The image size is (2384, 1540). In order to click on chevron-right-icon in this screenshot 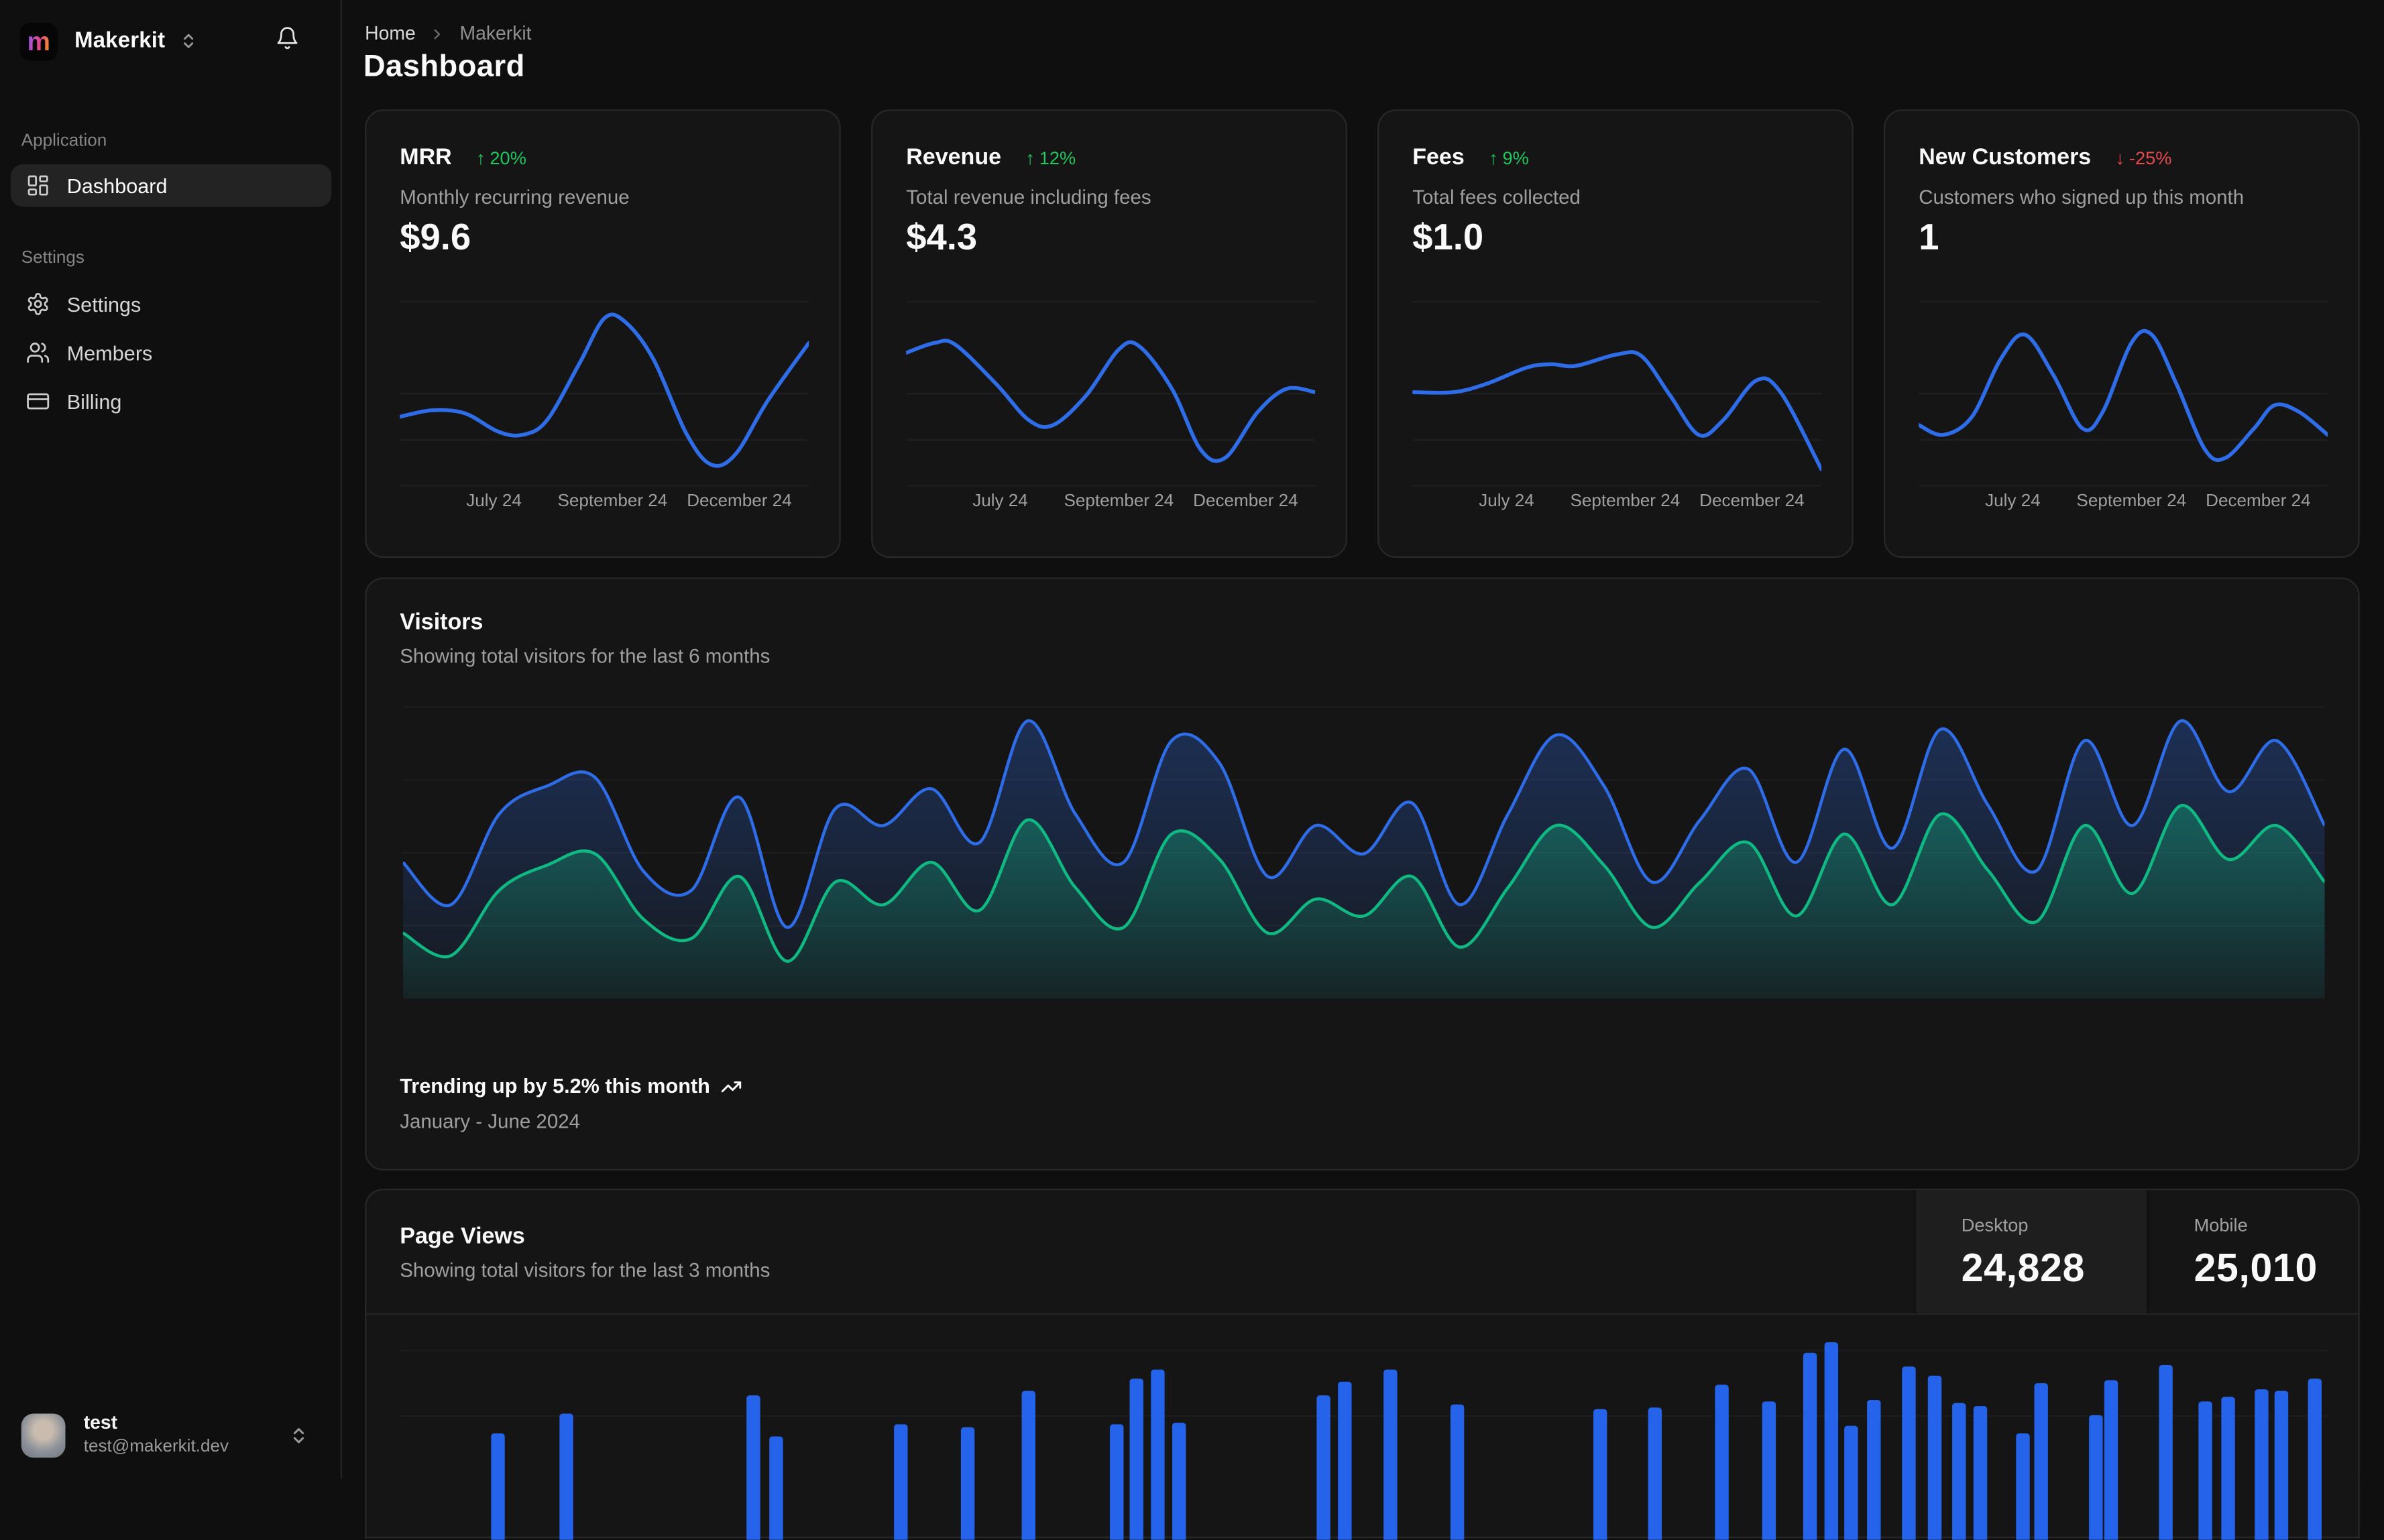, I will do `click(437, 33)`.